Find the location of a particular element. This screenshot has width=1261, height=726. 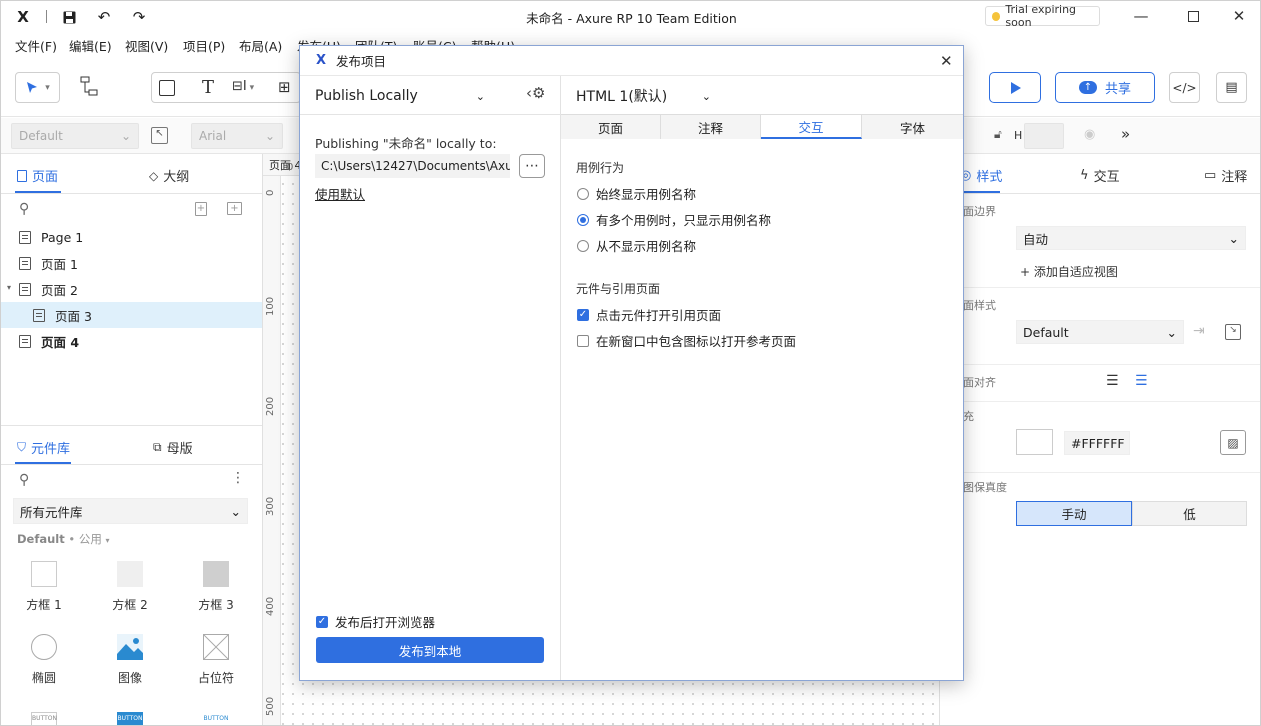

code-view-button: </> is located at coordinates (1184, 87).